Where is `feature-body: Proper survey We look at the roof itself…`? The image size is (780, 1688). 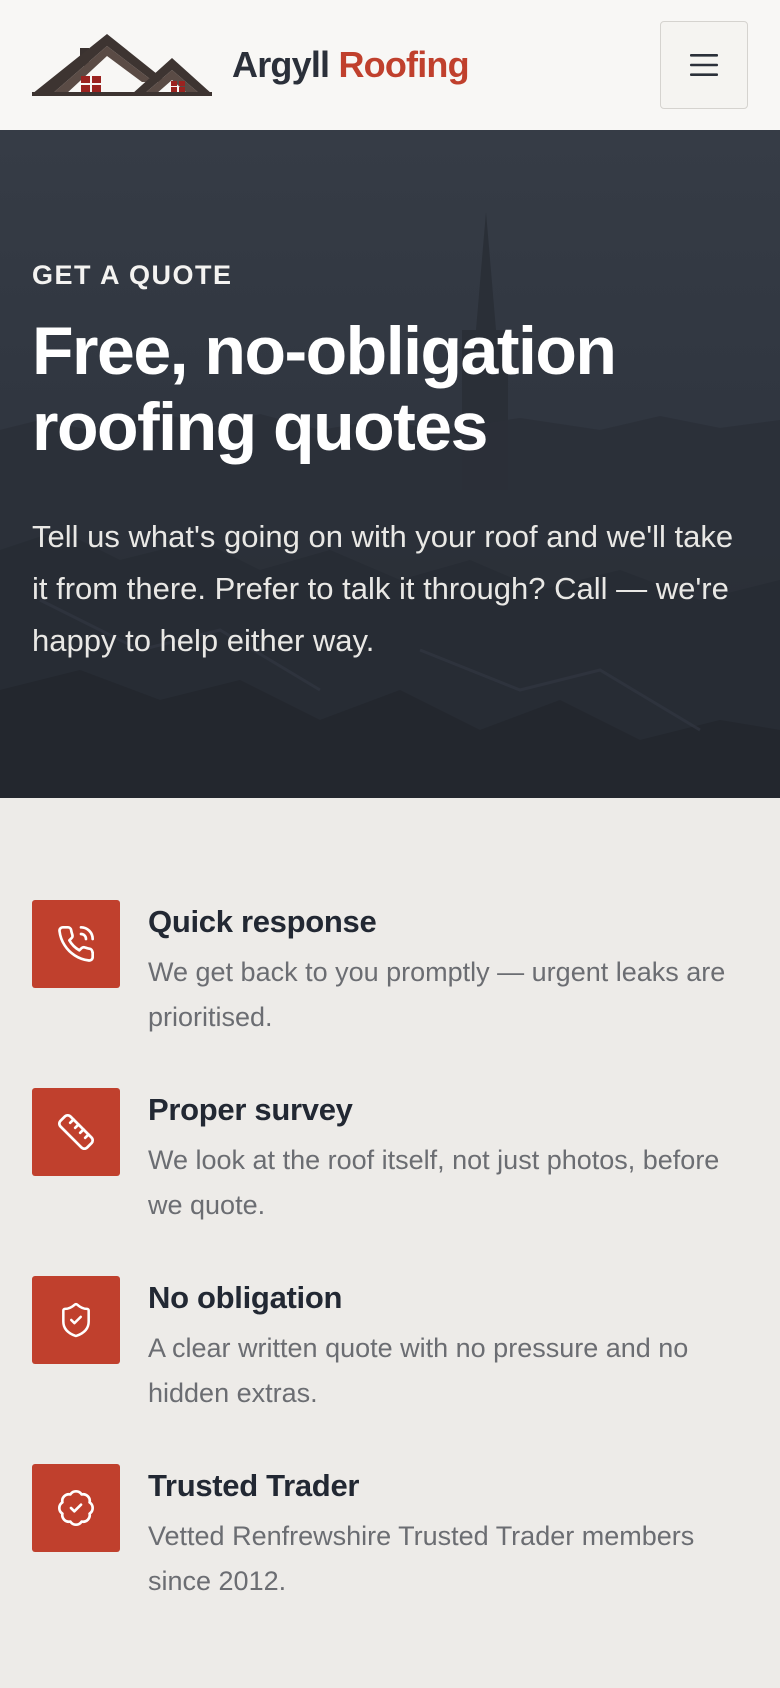
feature-body: Proper survey We look at the roof itself… is located at coordinates (448, 1157).